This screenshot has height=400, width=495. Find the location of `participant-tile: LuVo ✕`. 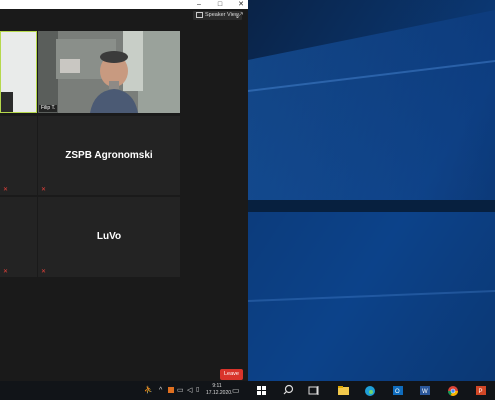

participant-tile: LuVo ✕ is located at coordinates (109, 237).